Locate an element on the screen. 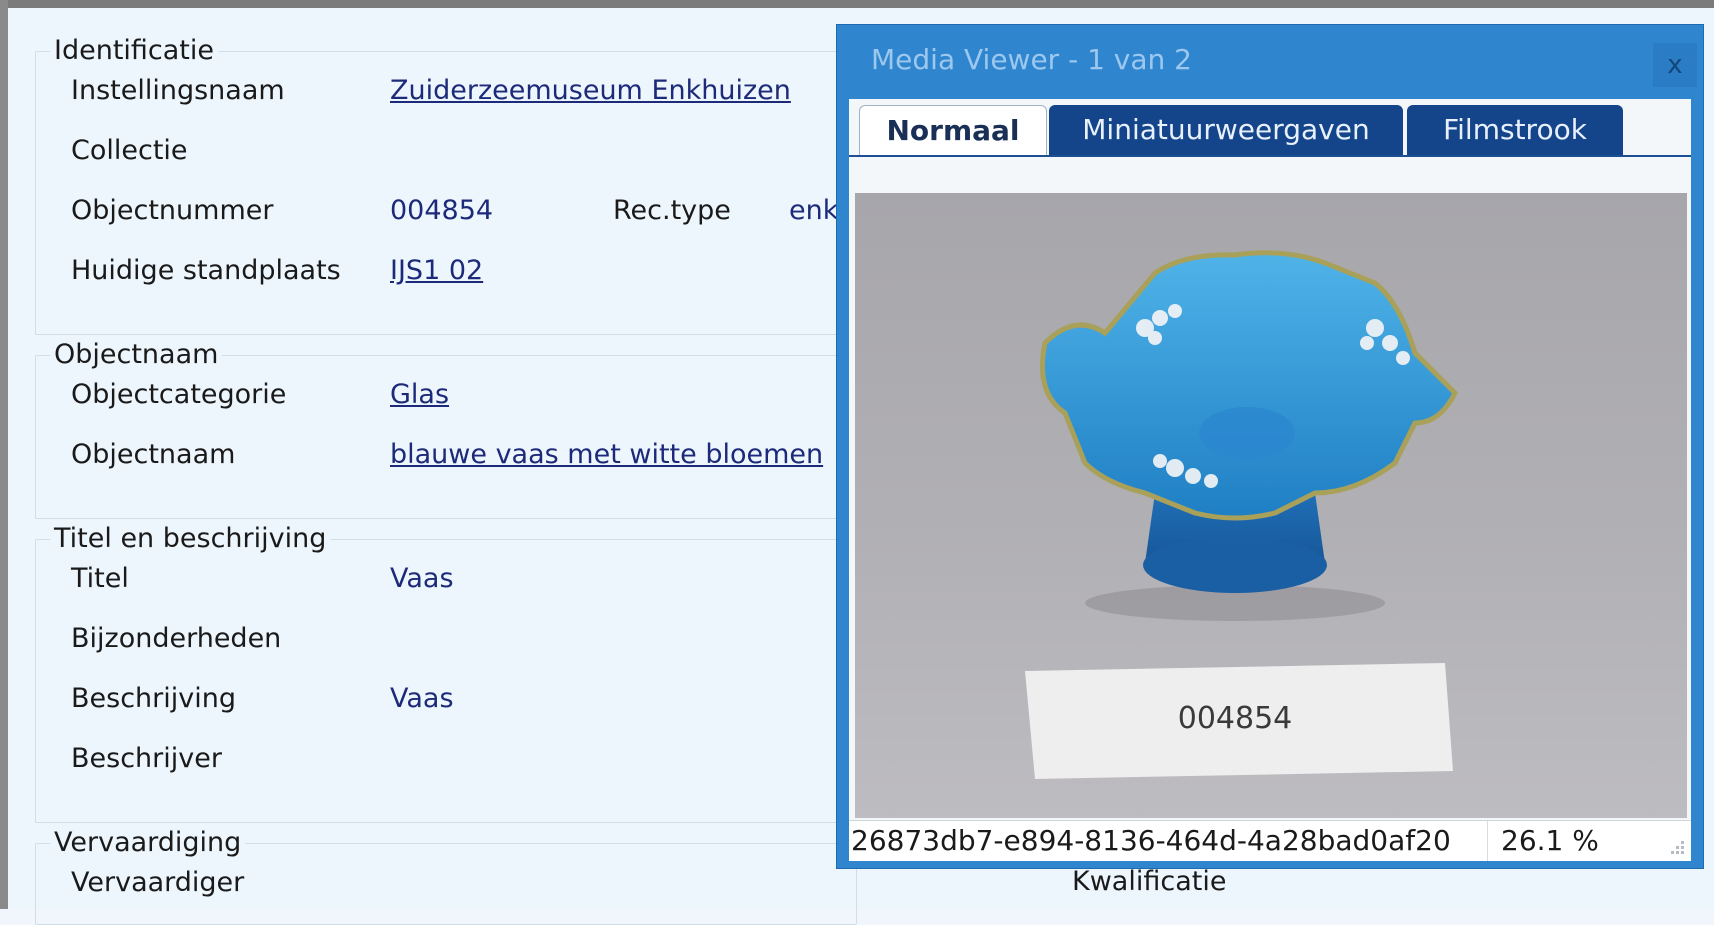 Image resolution: width=1714 pixels, height=925 pixels. resize-grip-icon is located at coordinates (1676, 848).